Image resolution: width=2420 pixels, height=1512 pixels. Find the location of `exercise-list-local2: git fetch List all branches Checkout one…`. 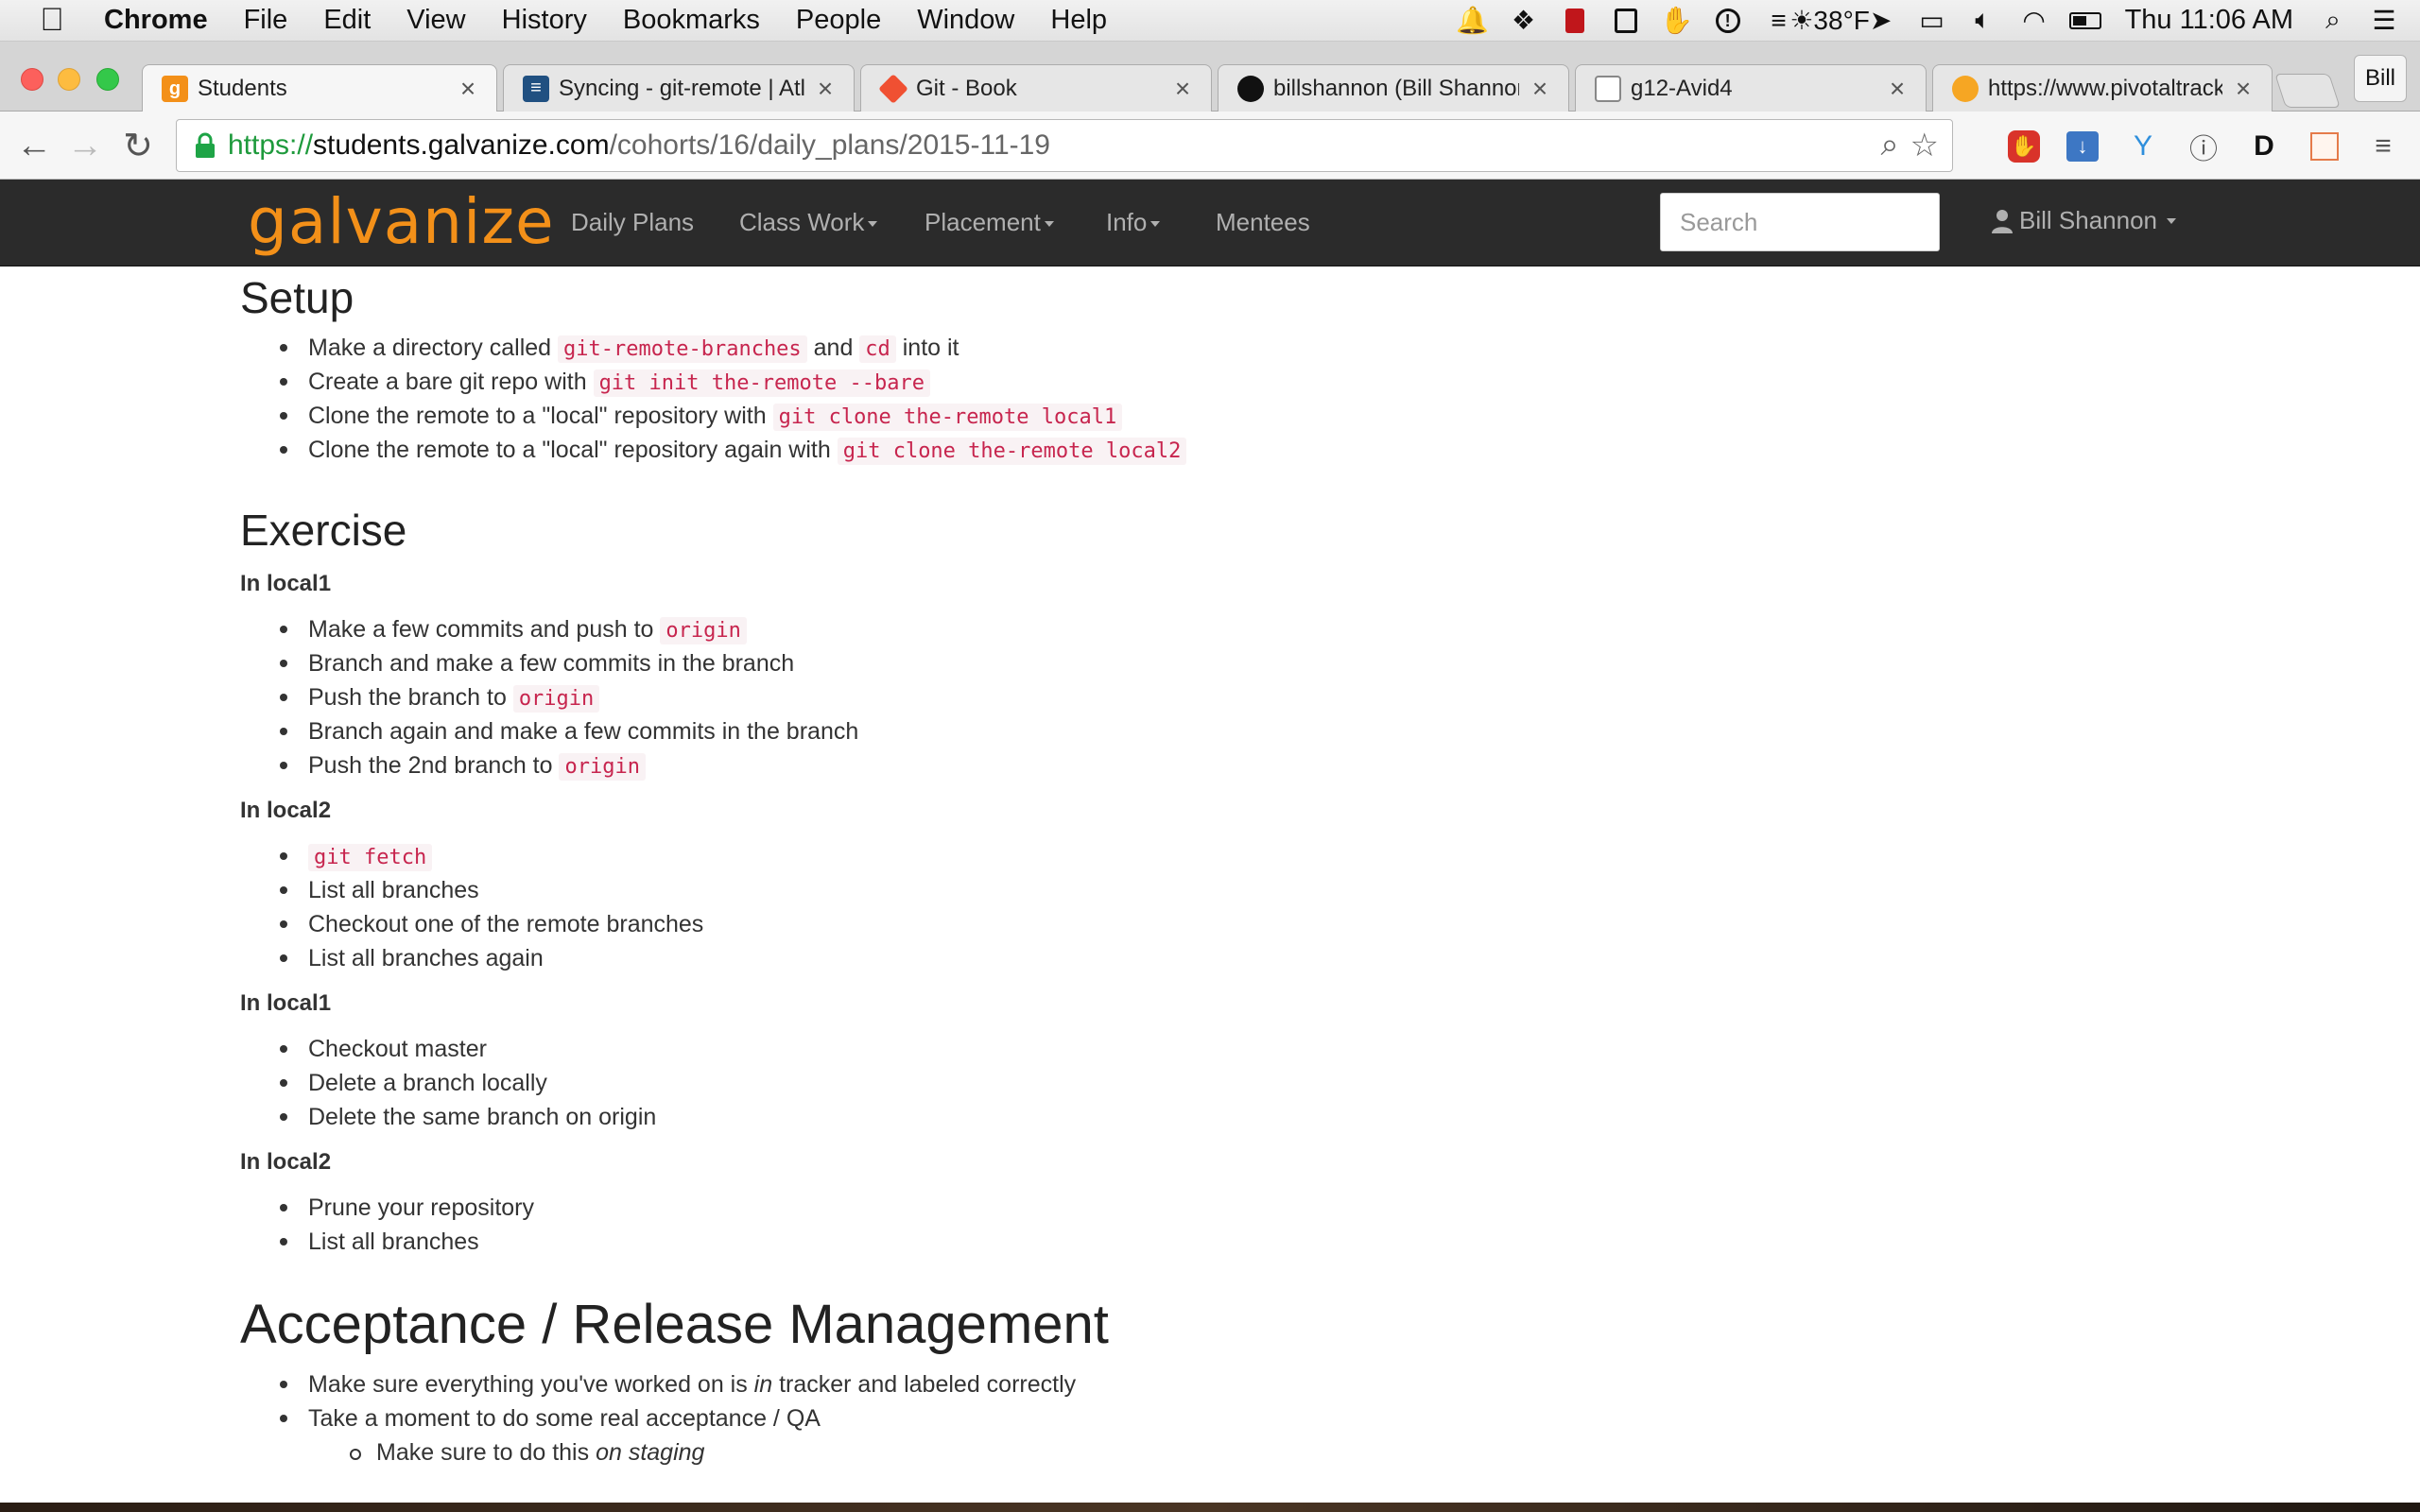

exercise-list-local2: git fetch List all branches Checkout one… is located at coordinates (1209, 907).